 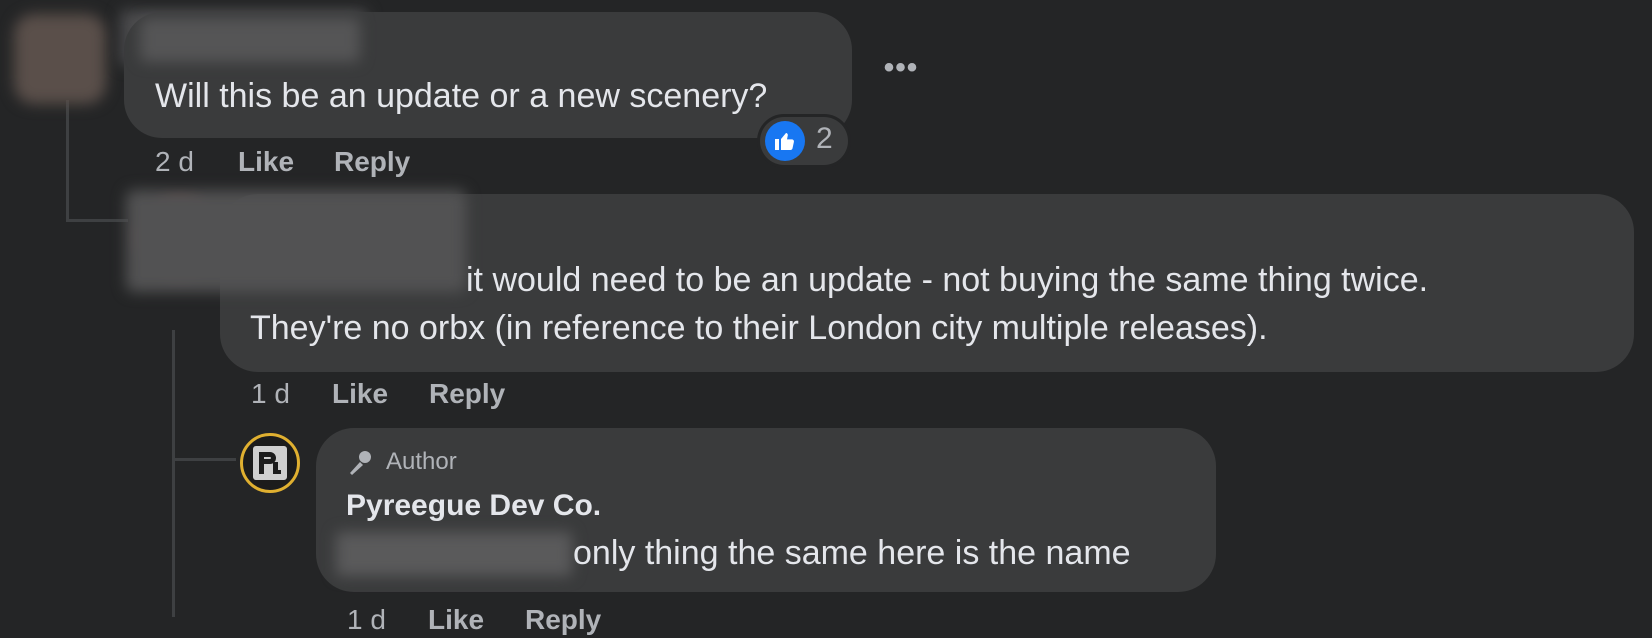 What do you see at coordinates (360, 465) in the screenshot?
I see `microphone-icon` at bounding box center [360, 465].